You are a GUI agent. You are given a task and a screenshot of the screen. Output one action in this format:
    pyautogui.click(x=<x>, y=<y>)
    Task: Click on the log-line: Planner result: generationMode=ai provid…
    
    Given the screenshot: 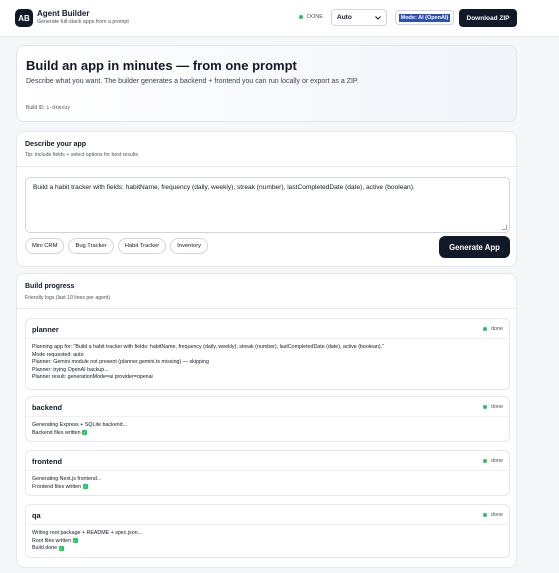 What is the action you would take?
    pyautogui.click(x=92, y=377)
    